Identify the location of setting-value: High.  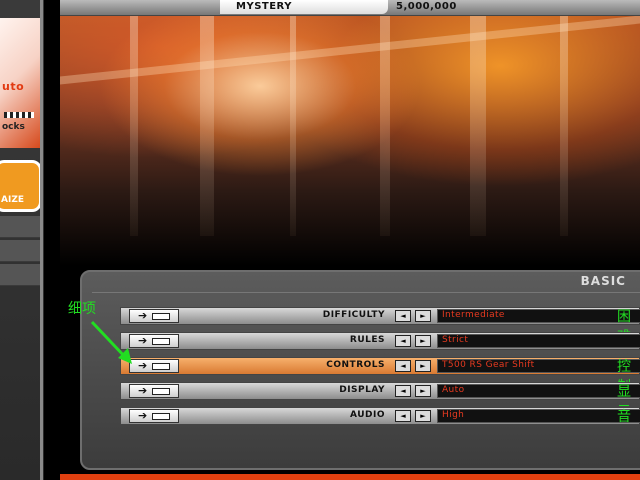
(453, 415).